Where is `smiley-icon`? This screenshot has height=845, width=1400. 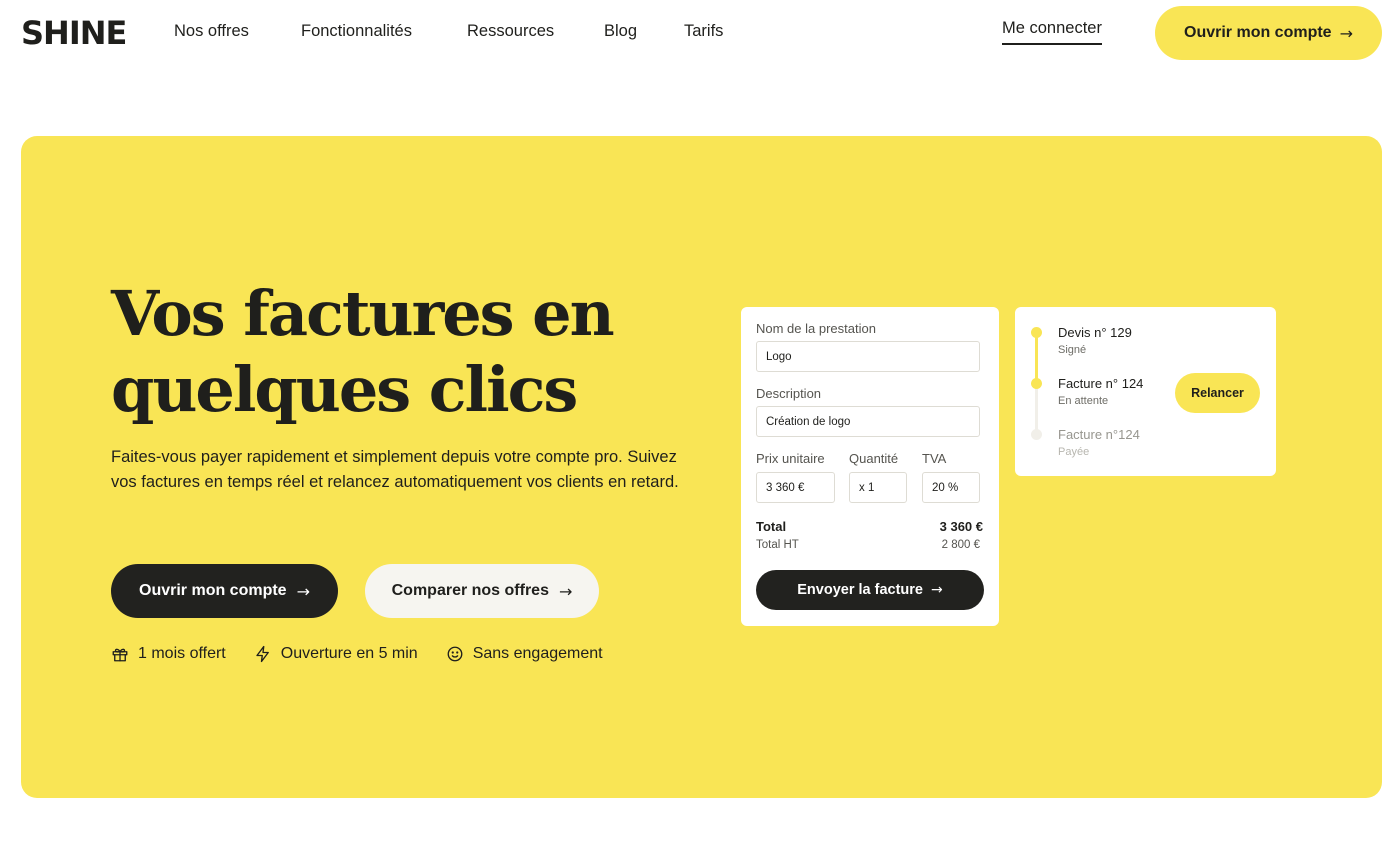 smiley-icon is located at coordinates (455, 654).